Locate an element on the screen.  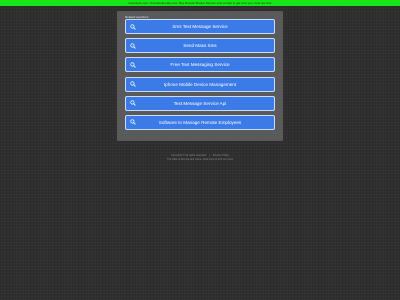
search-item-send-mass-sms: Send Mass Sms is located at coordinates (200, 46).